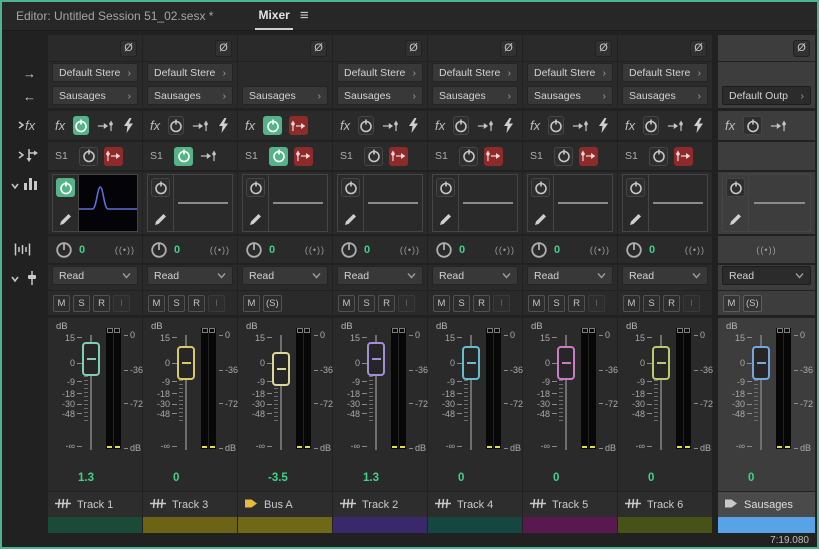  What do you see at coordinates (766, 95) in the screenshot?
I see `output-routing-dropdown: Default Outp ›` at bounding box center [766, 95].